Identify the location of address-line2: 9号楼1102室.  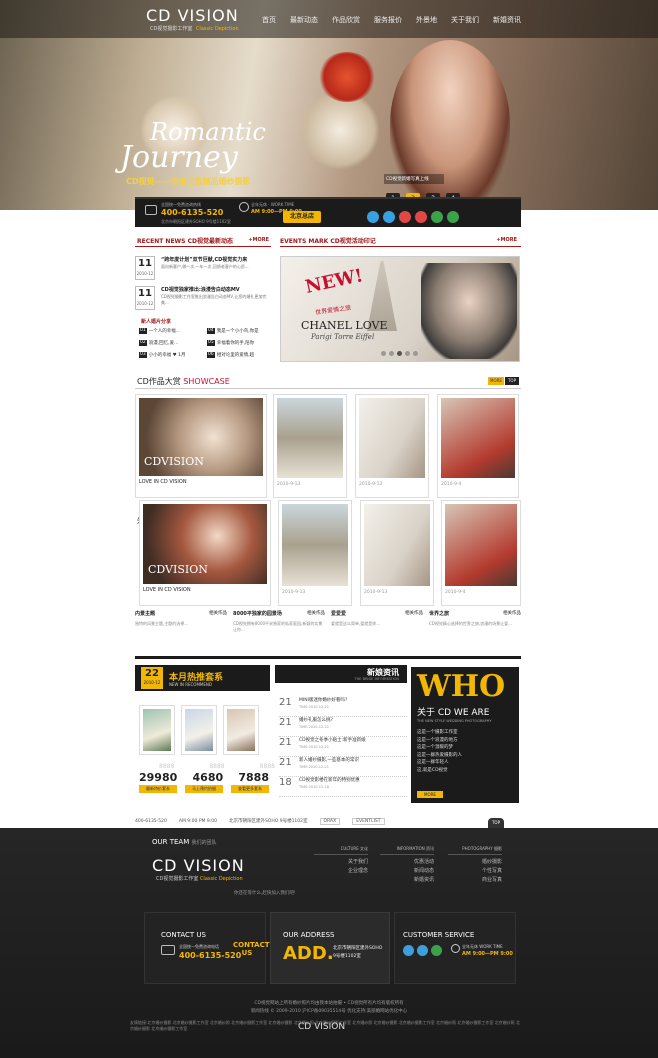
(347, 956).